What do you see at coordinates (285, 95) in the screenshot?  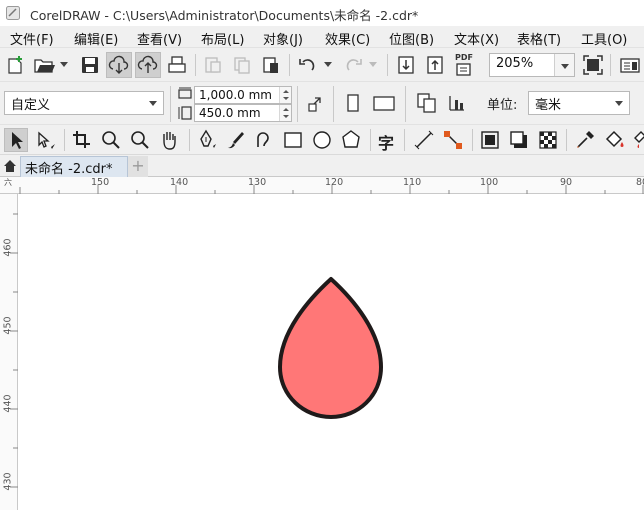 I see `page-width-spinner` at bounding box center [285, 95].